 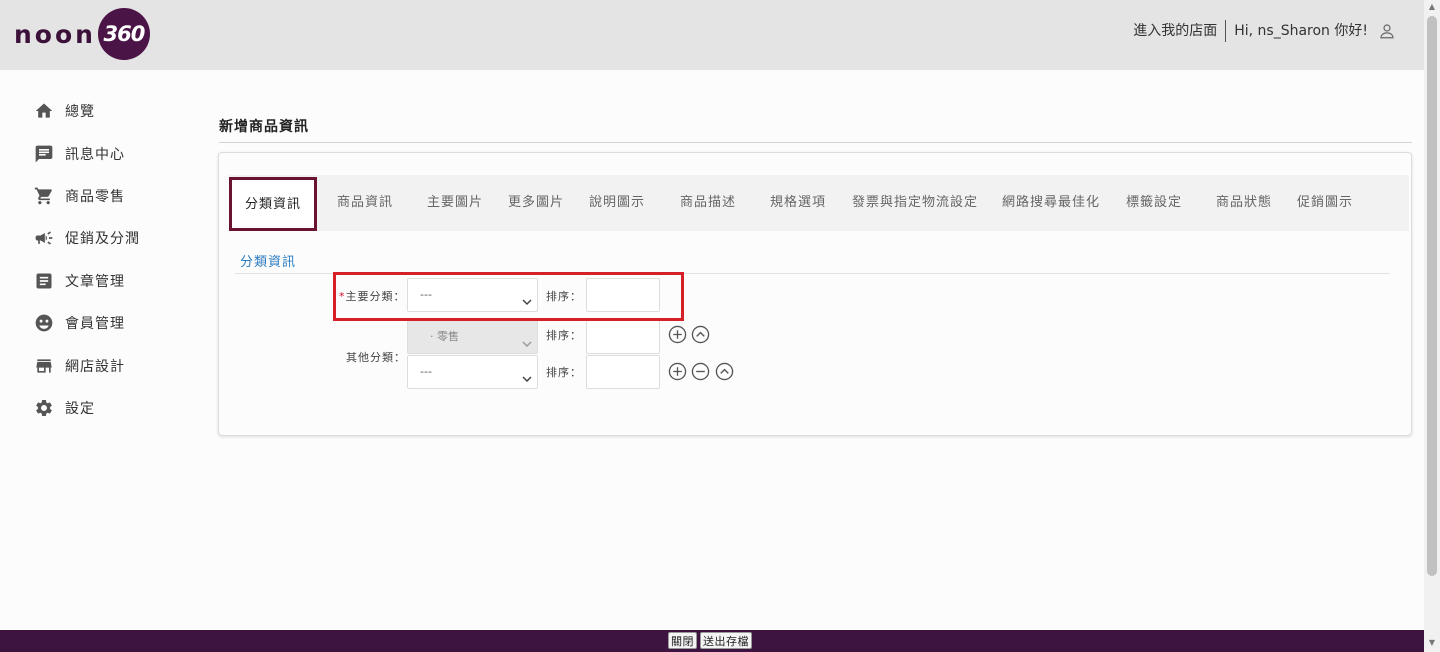 What do you see at coordinates (536, 203) in the screenshot?
I see `tab-more-images: 更多圖片` at bounding box center [536, 203].